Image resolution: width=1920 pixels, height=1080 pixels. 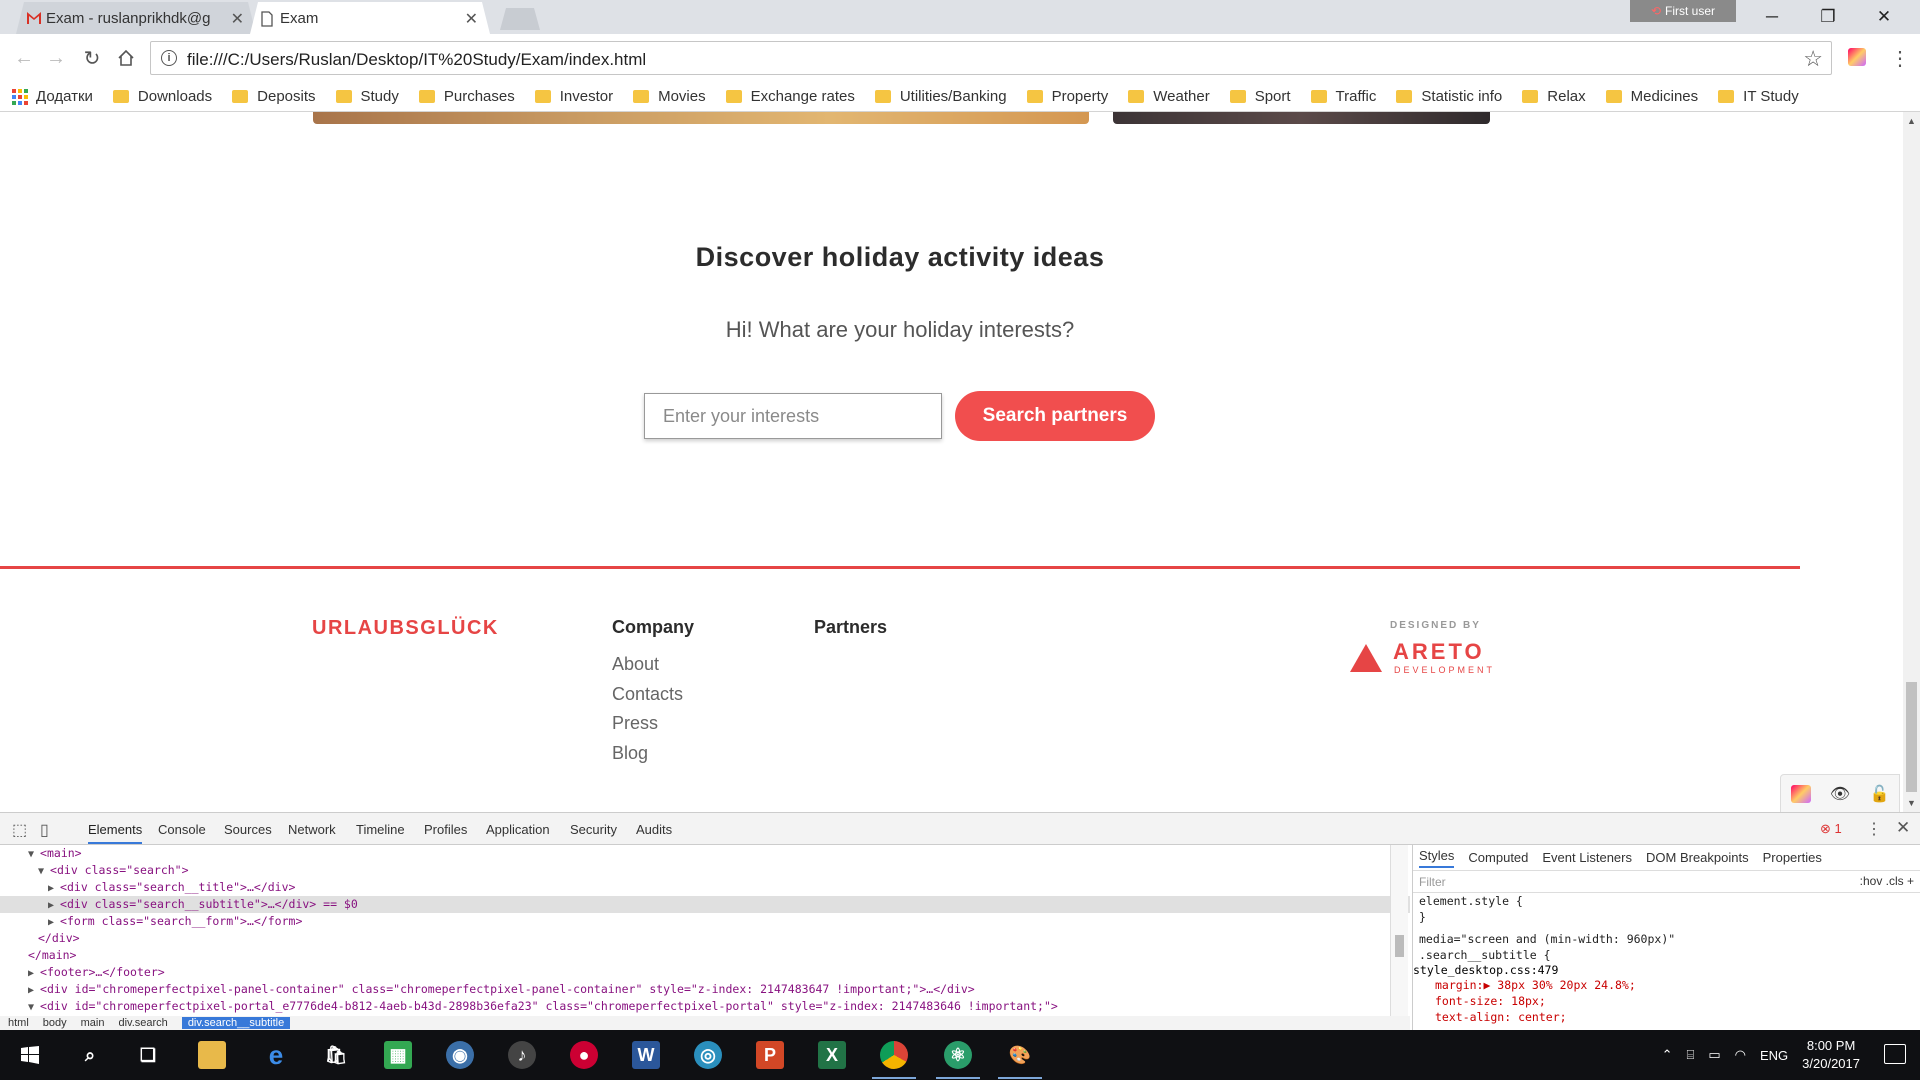 I want to click on styles-filter: Filter :hov .cls +, so click(x=1666, y=882).